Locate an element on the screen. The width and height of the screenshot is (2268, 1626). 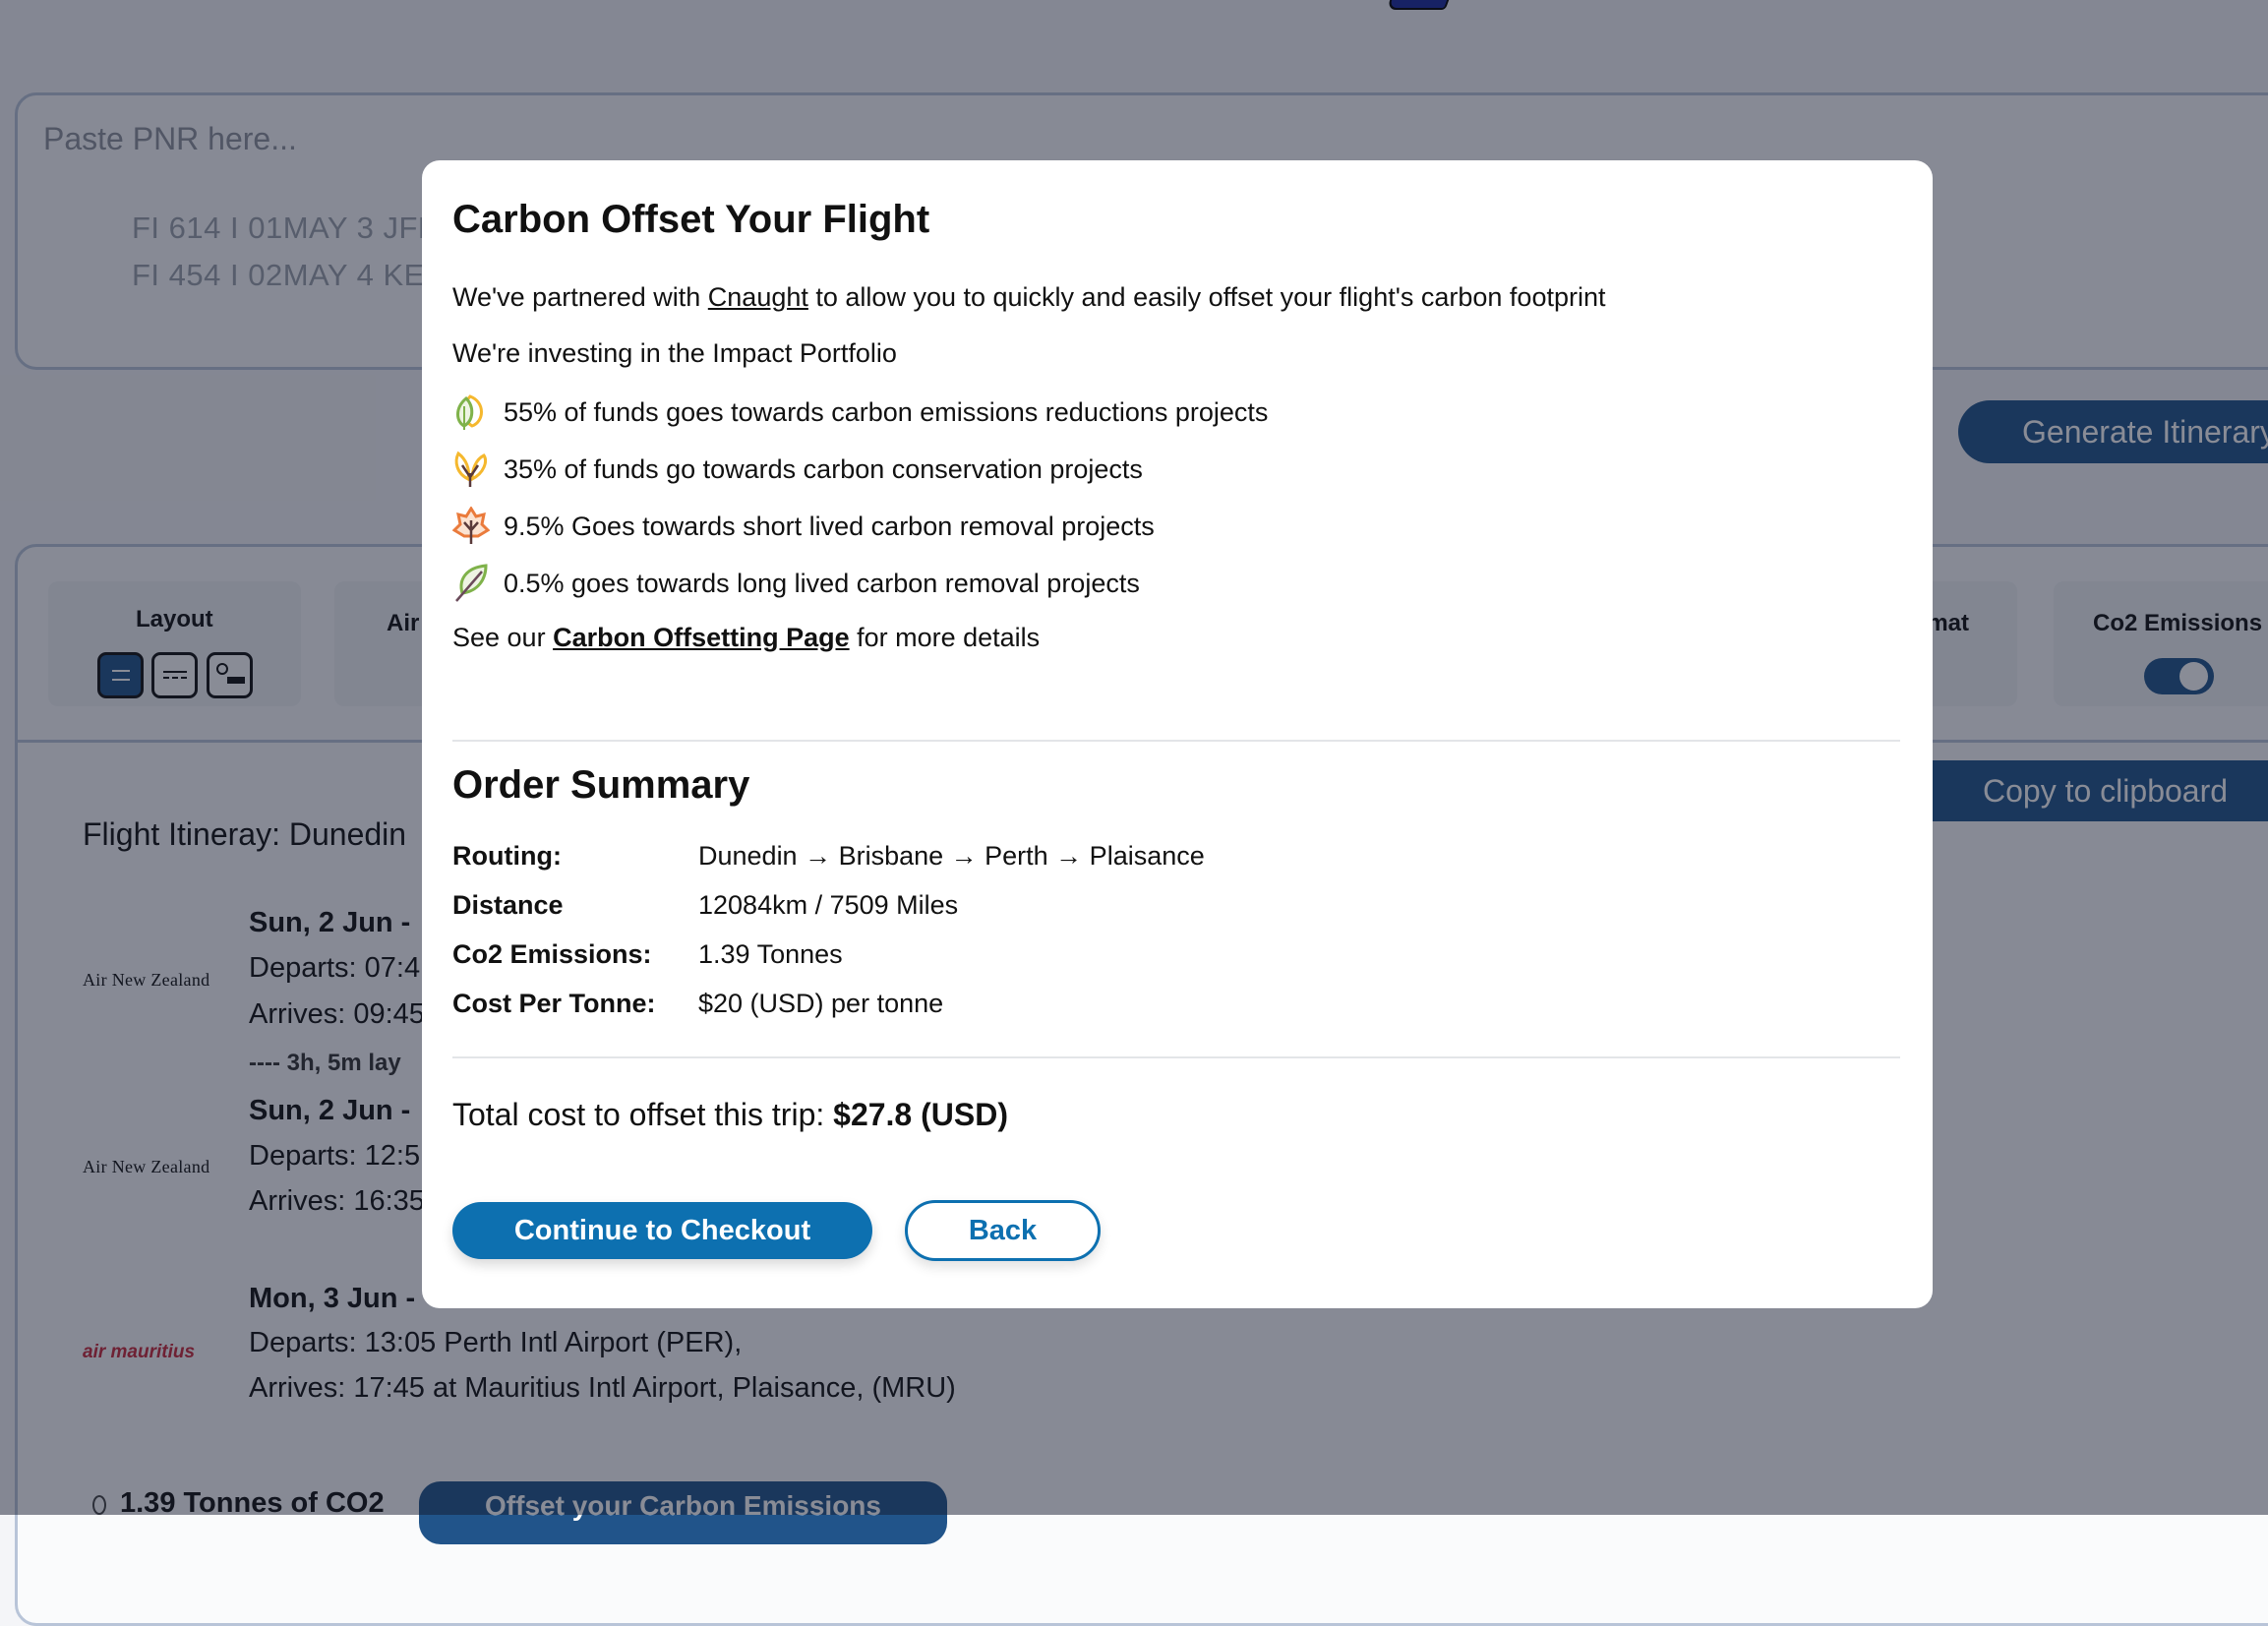
total-label: Total cost to offset this trip: is located at coordinates (643, 1115).